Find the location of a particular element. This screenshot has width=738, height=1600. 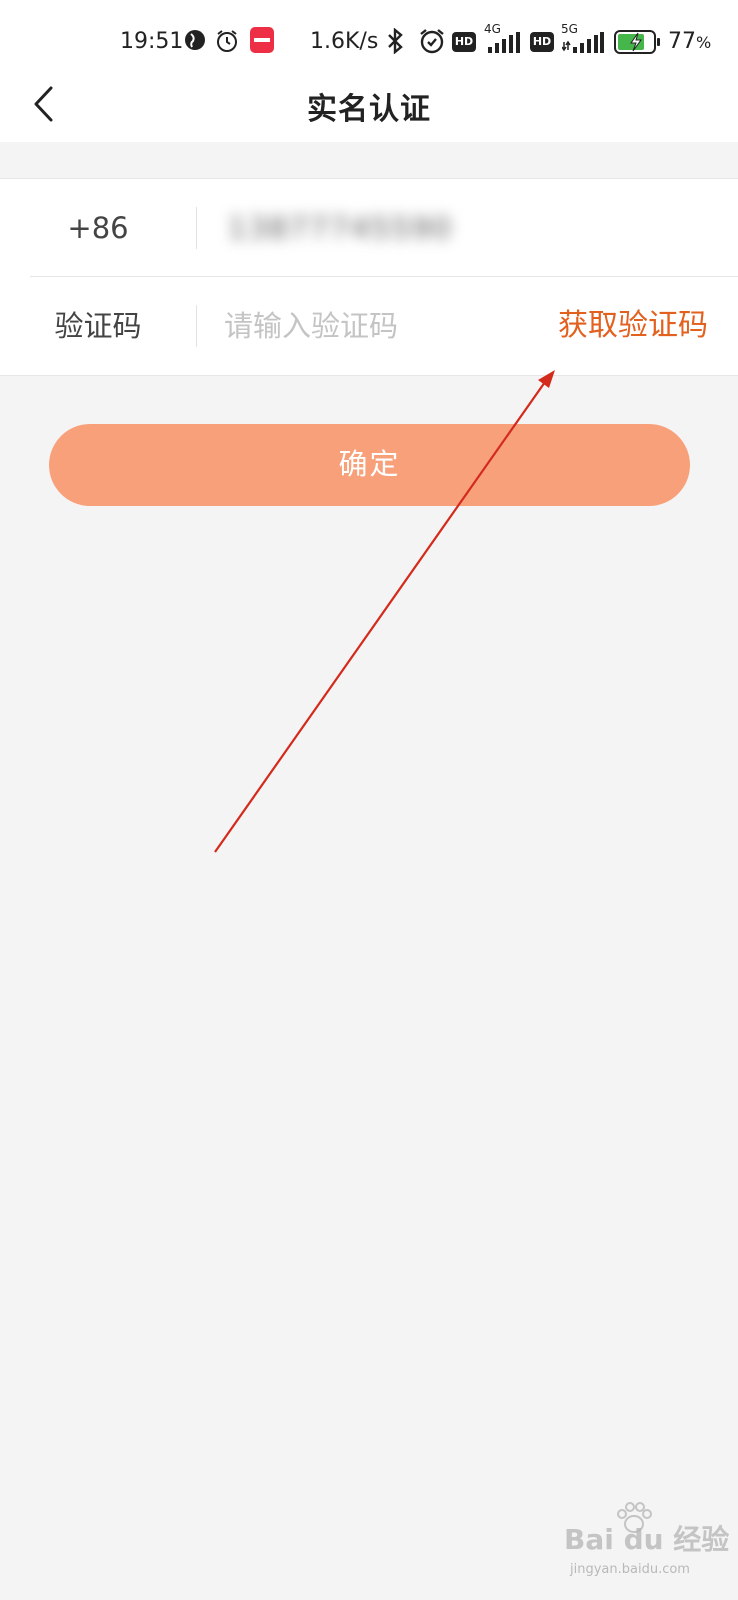

battery-percent-suffix: % is located at coordinates (704, 42).